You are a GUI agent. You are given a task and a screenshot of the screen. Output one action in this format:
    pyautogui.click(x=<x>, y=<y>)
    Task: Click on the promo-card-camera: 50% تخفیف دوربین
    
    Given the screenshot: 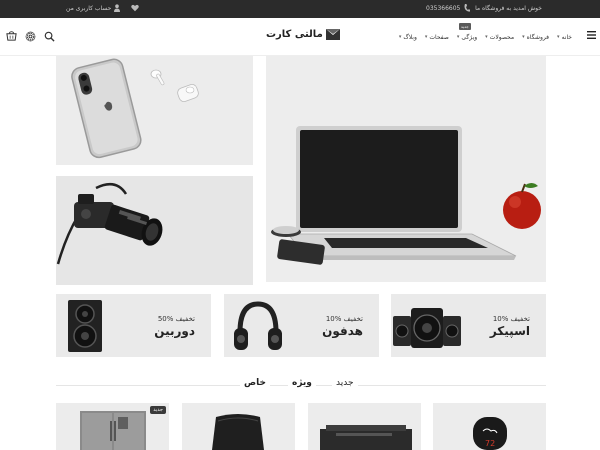 What is the action you would take?
    pyautogui.click(x=133, y=325)
    